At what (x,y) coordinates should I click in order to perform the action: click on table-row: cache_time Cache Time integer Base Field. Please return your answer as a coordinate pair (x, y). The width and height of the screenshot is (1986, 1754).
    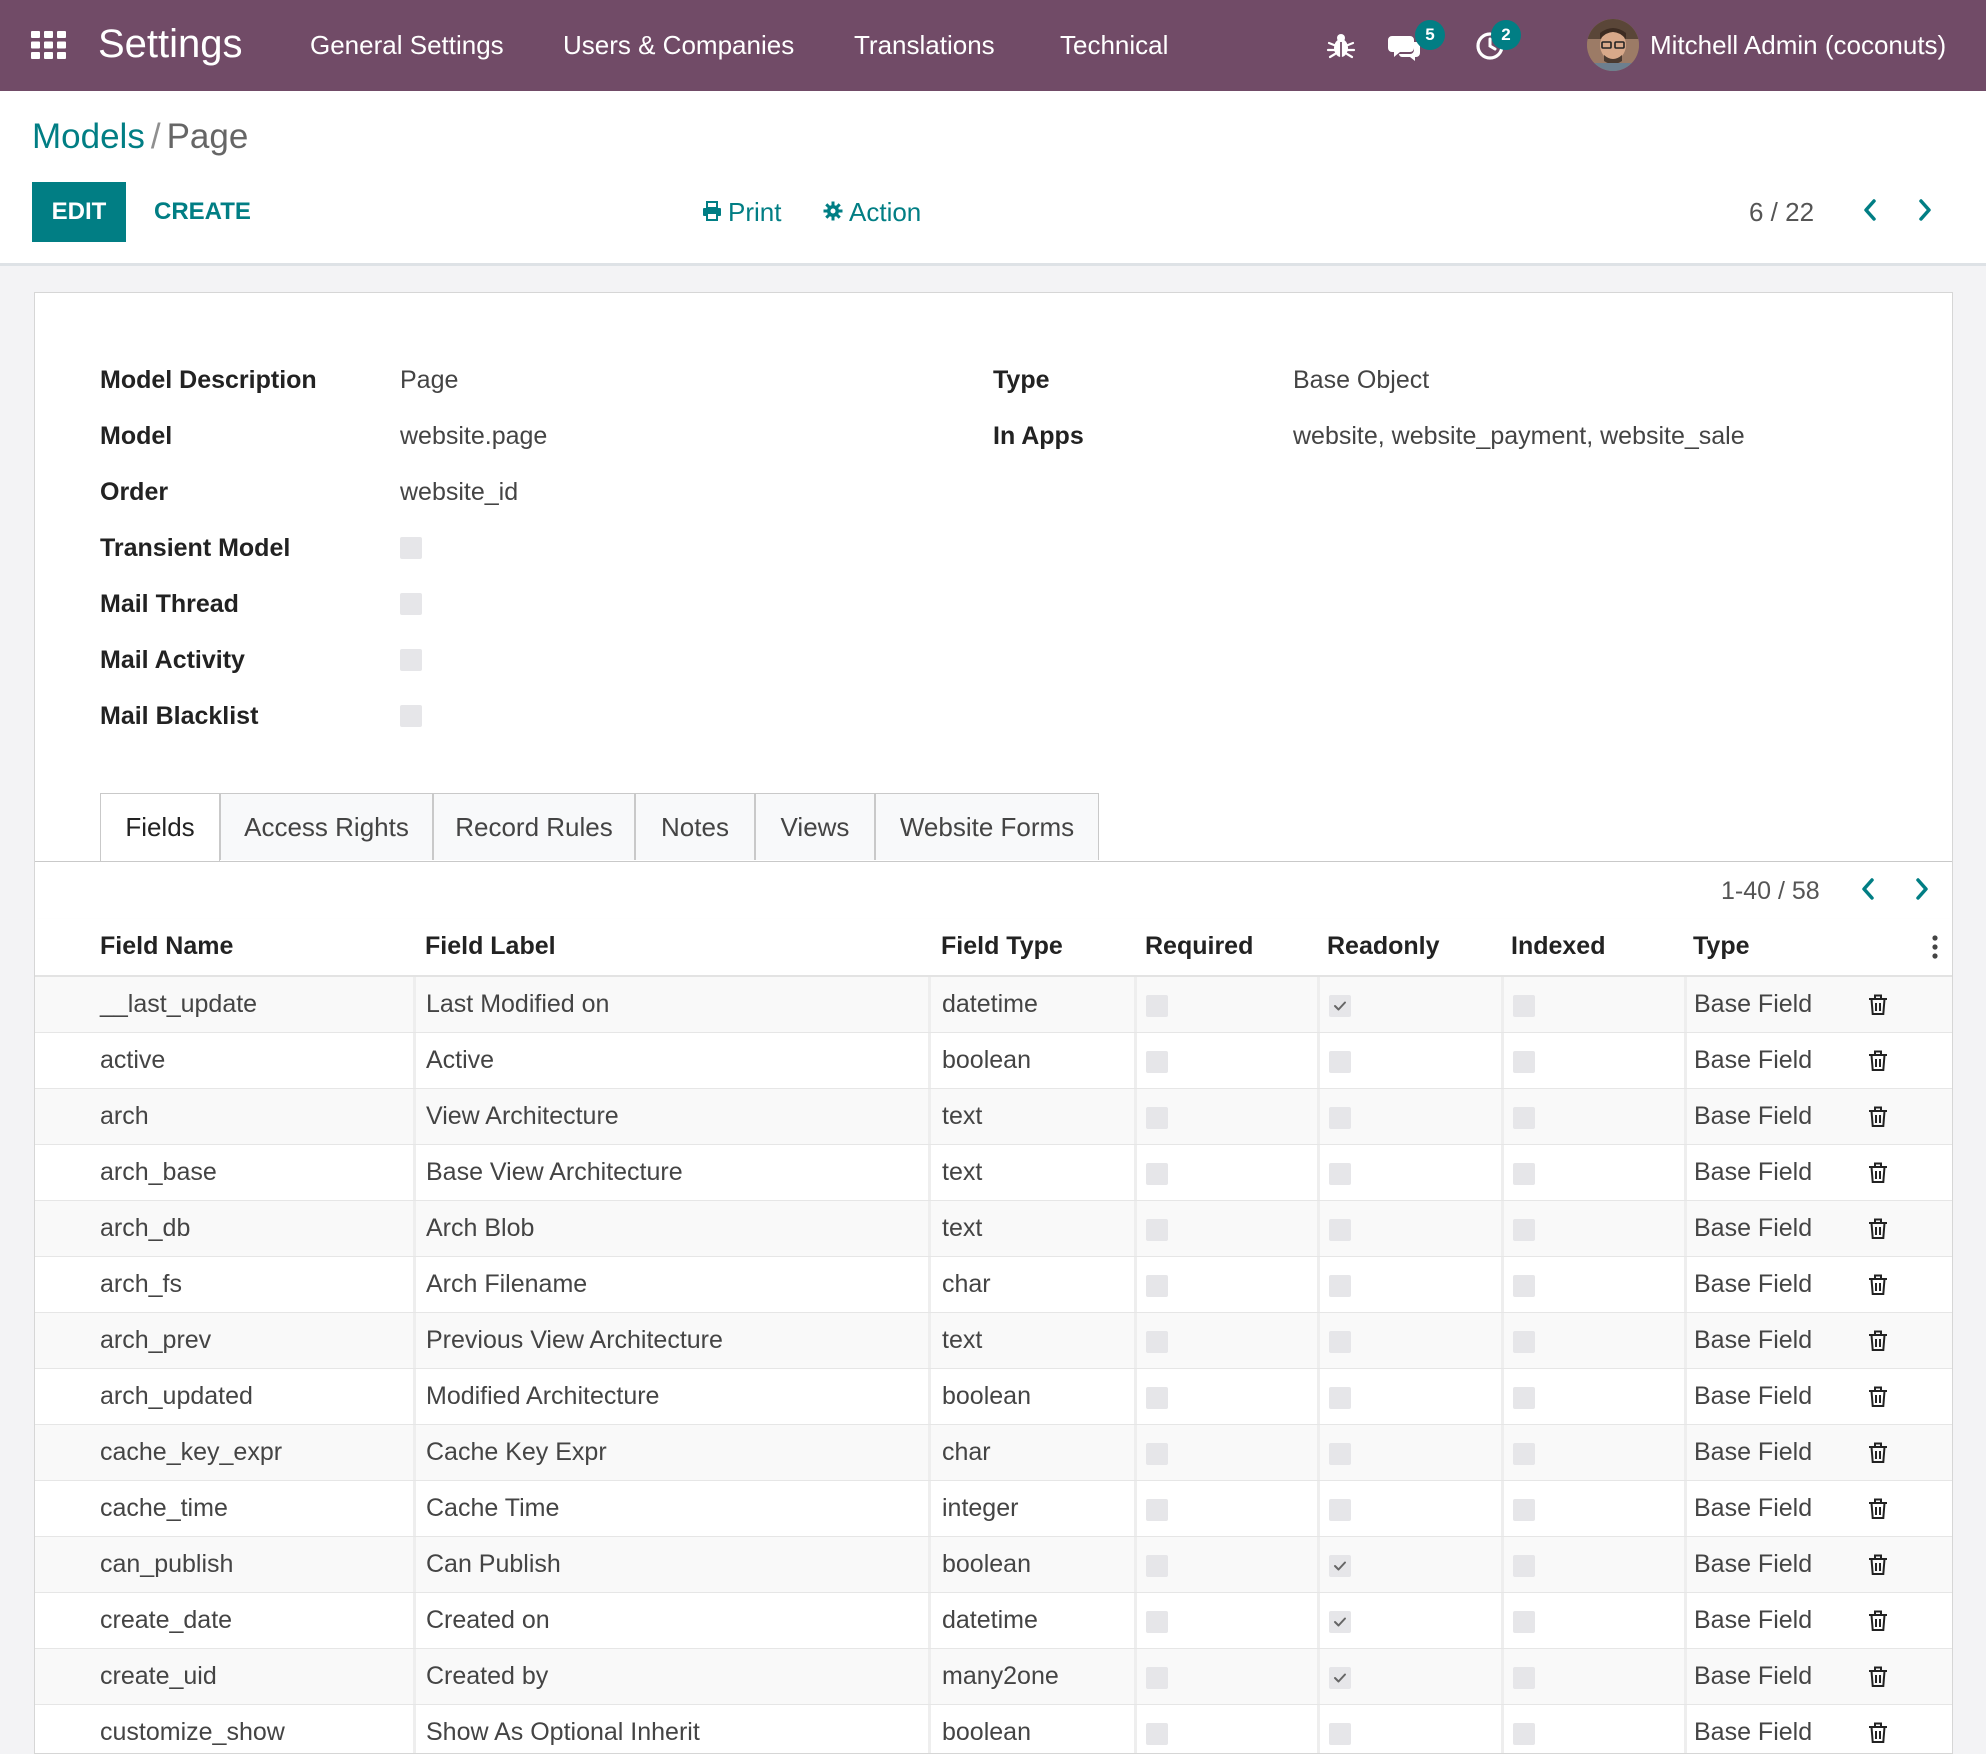
    Looking at the image, I should click on (993, 1509).